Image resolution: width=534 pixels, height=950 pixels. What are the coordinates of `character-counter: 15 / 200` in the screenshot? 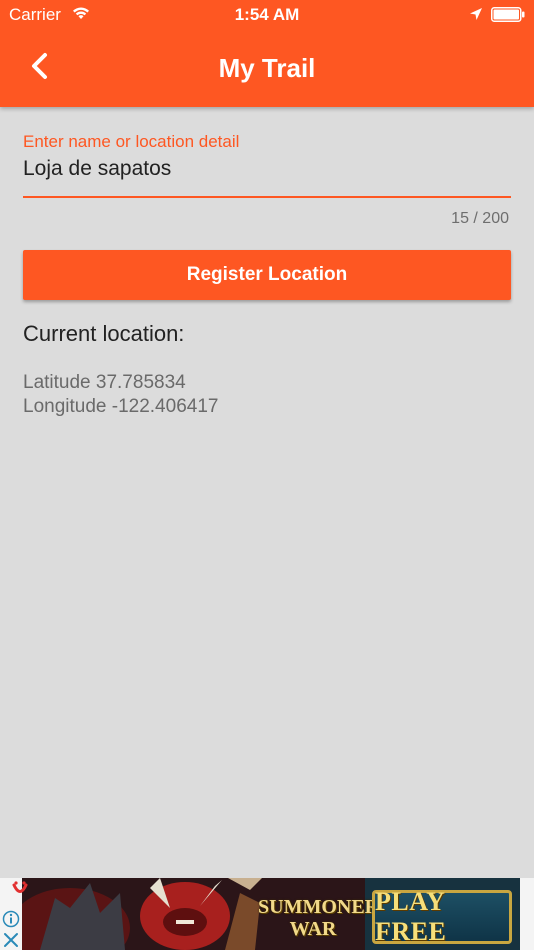 It's located at (480, 218).